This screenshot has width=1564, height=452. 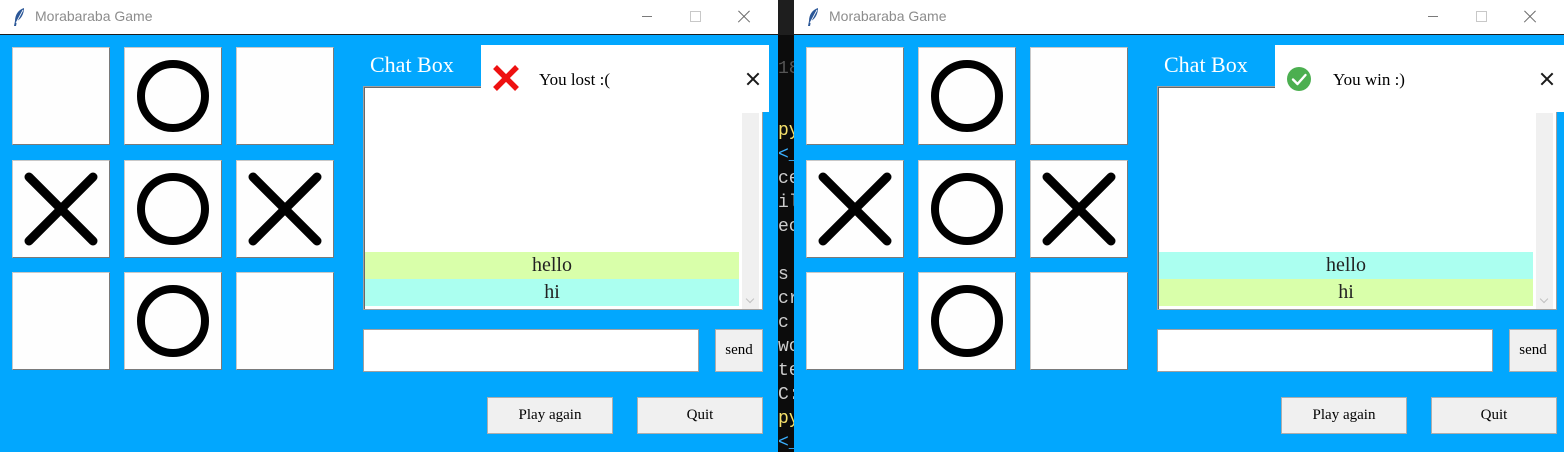 I want to click on terminal-line: cr, so click(x=786, y=299).